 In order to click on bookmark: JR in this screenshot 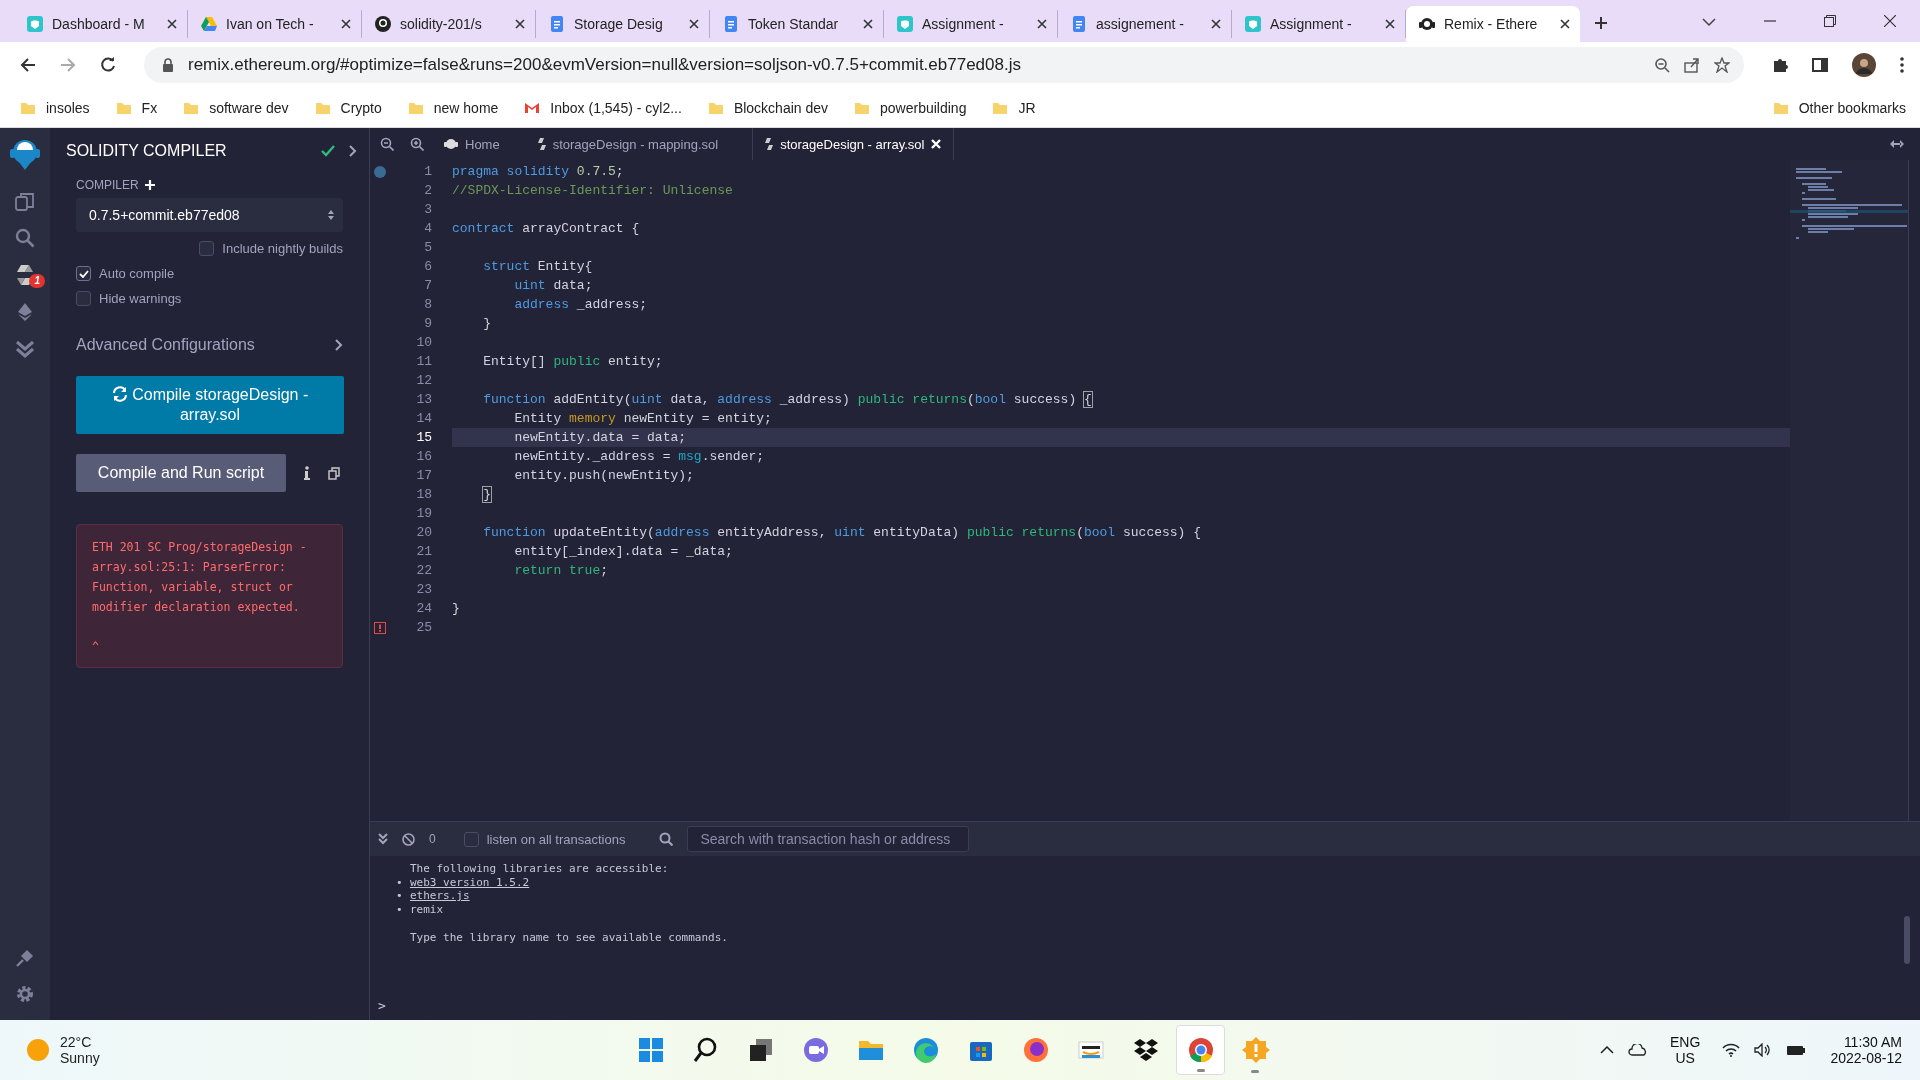, I will do `click(1014, 107)`.